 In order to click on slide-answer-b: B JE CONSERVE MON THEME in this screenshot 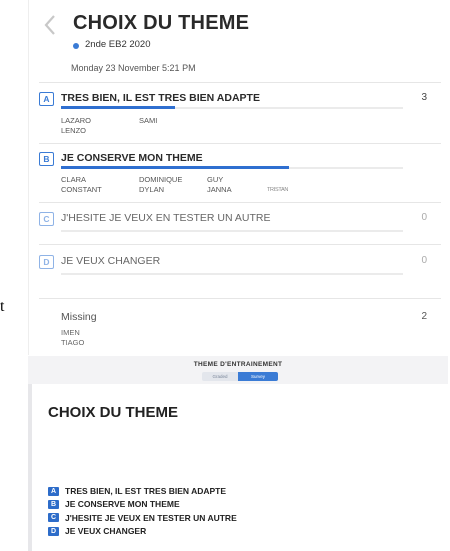, I will do `click(142, 504)`.